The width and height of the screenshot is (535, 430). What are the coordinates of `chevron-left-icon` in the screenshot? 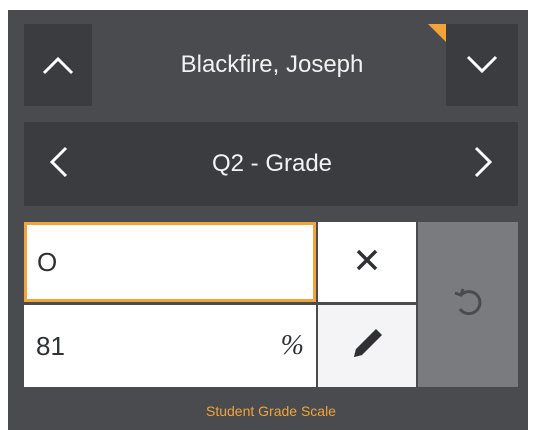 It's located at (59, 164).